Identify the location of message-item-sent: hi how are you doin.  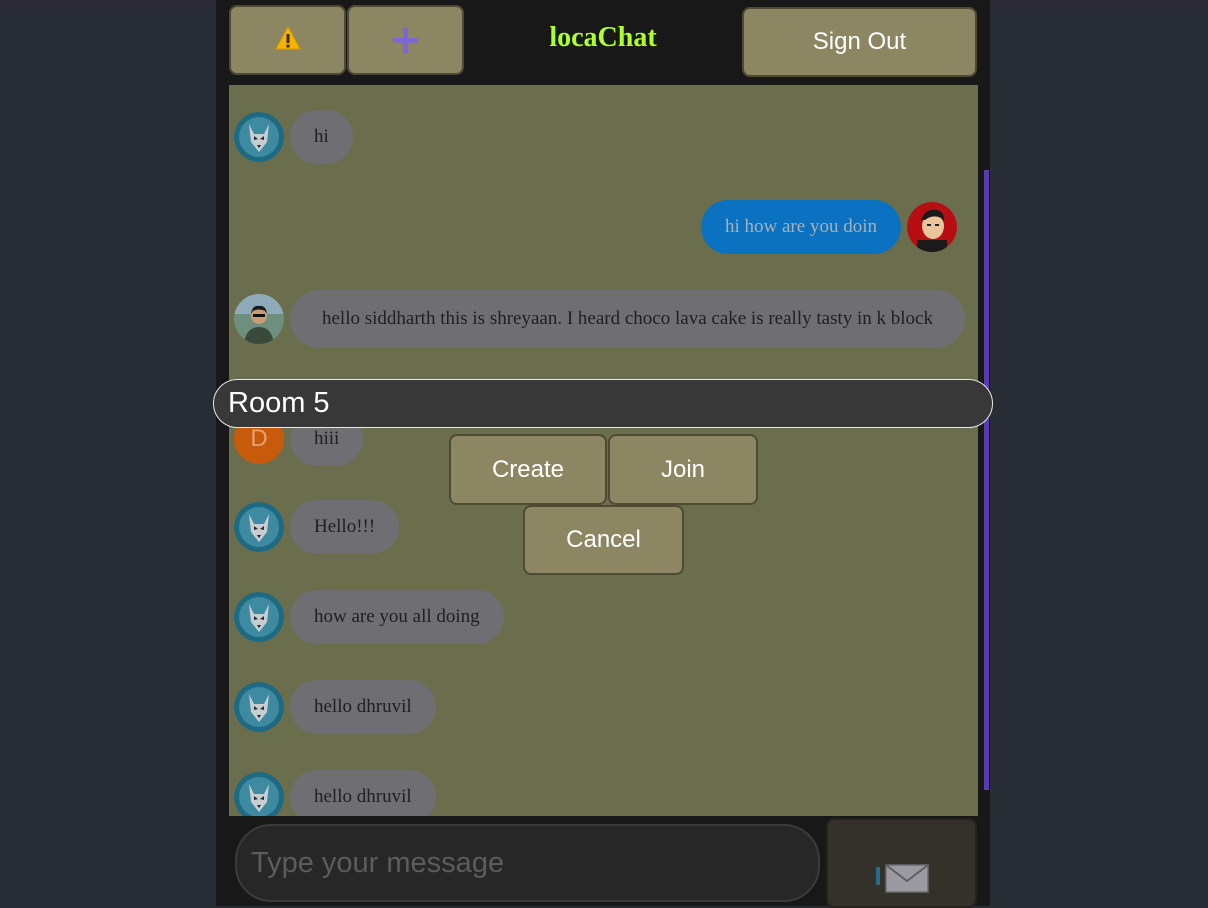
(829, 227).